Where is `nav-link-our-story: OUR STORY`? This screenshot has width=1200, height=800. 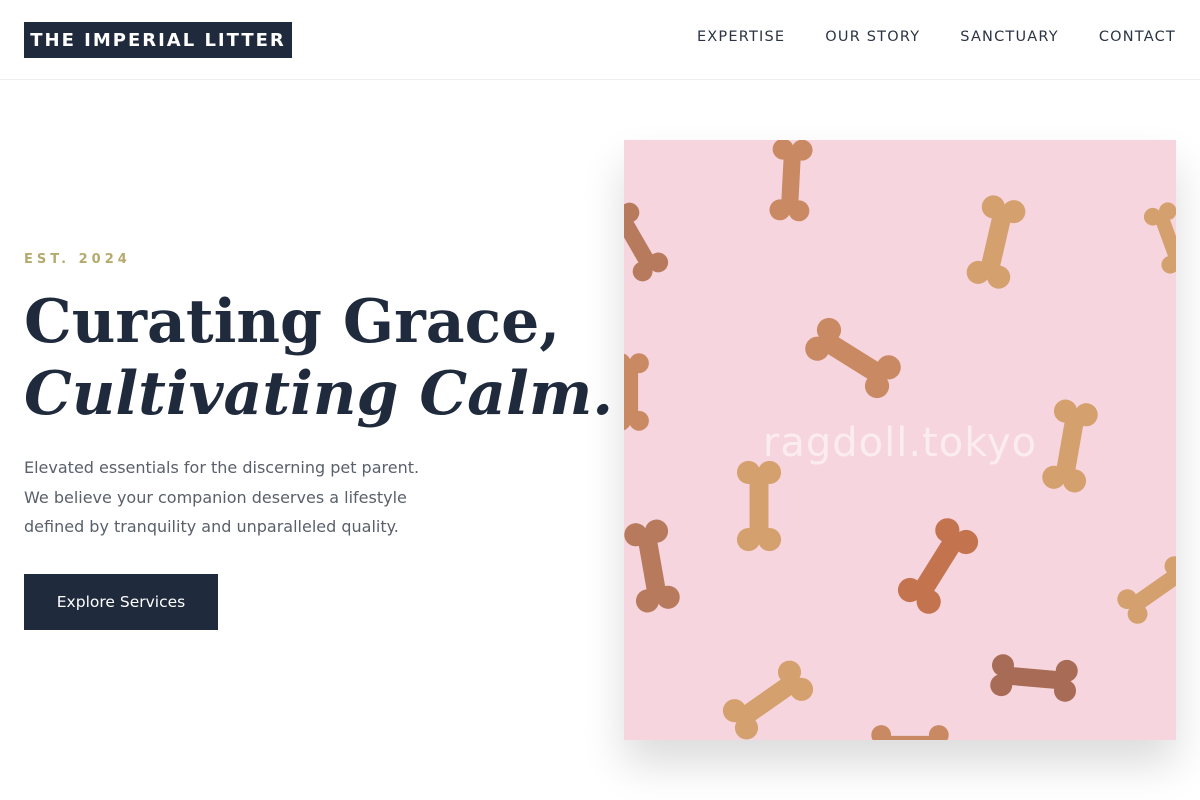
nav-link-our-story: OUR STORY is located at coordinates (872, 37).